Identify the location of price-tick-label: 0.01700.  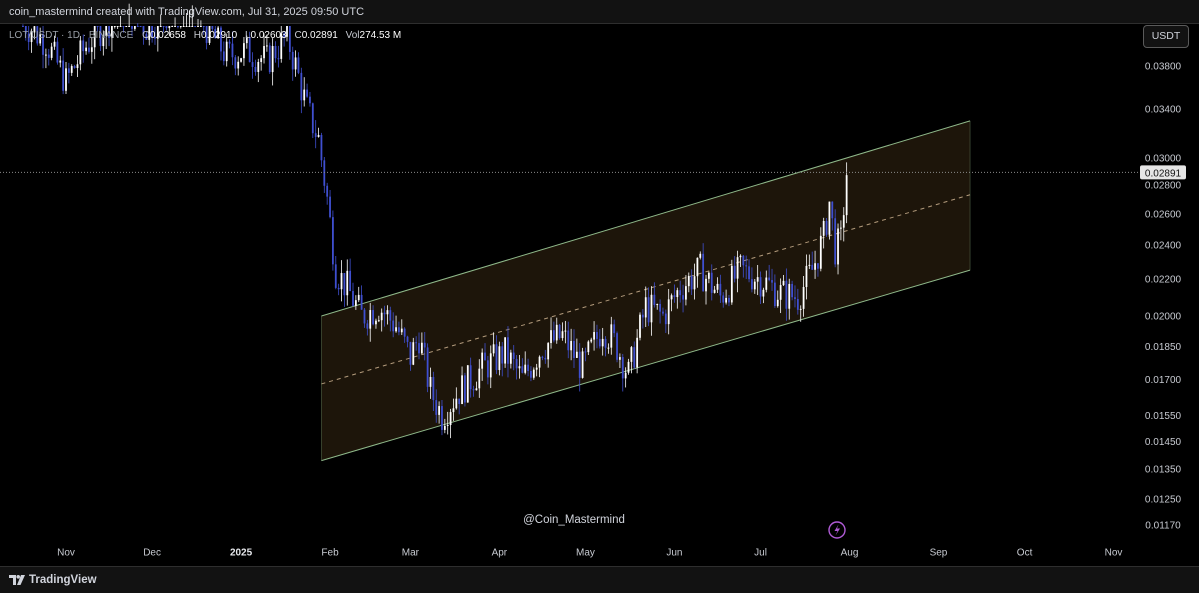
(1163, 380).